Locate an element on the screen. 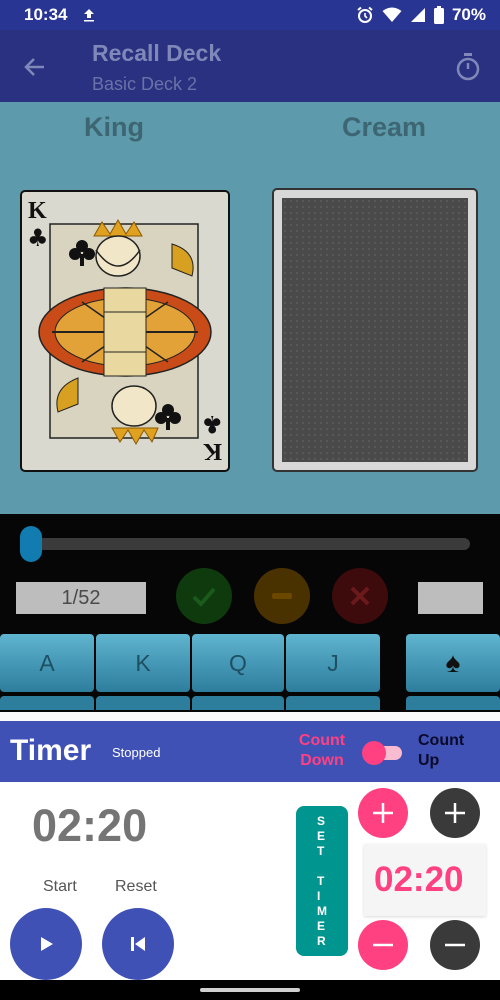 This screenshot has height=1000, width=500. timer-status: Stopped is located at coordinates (136, 752).